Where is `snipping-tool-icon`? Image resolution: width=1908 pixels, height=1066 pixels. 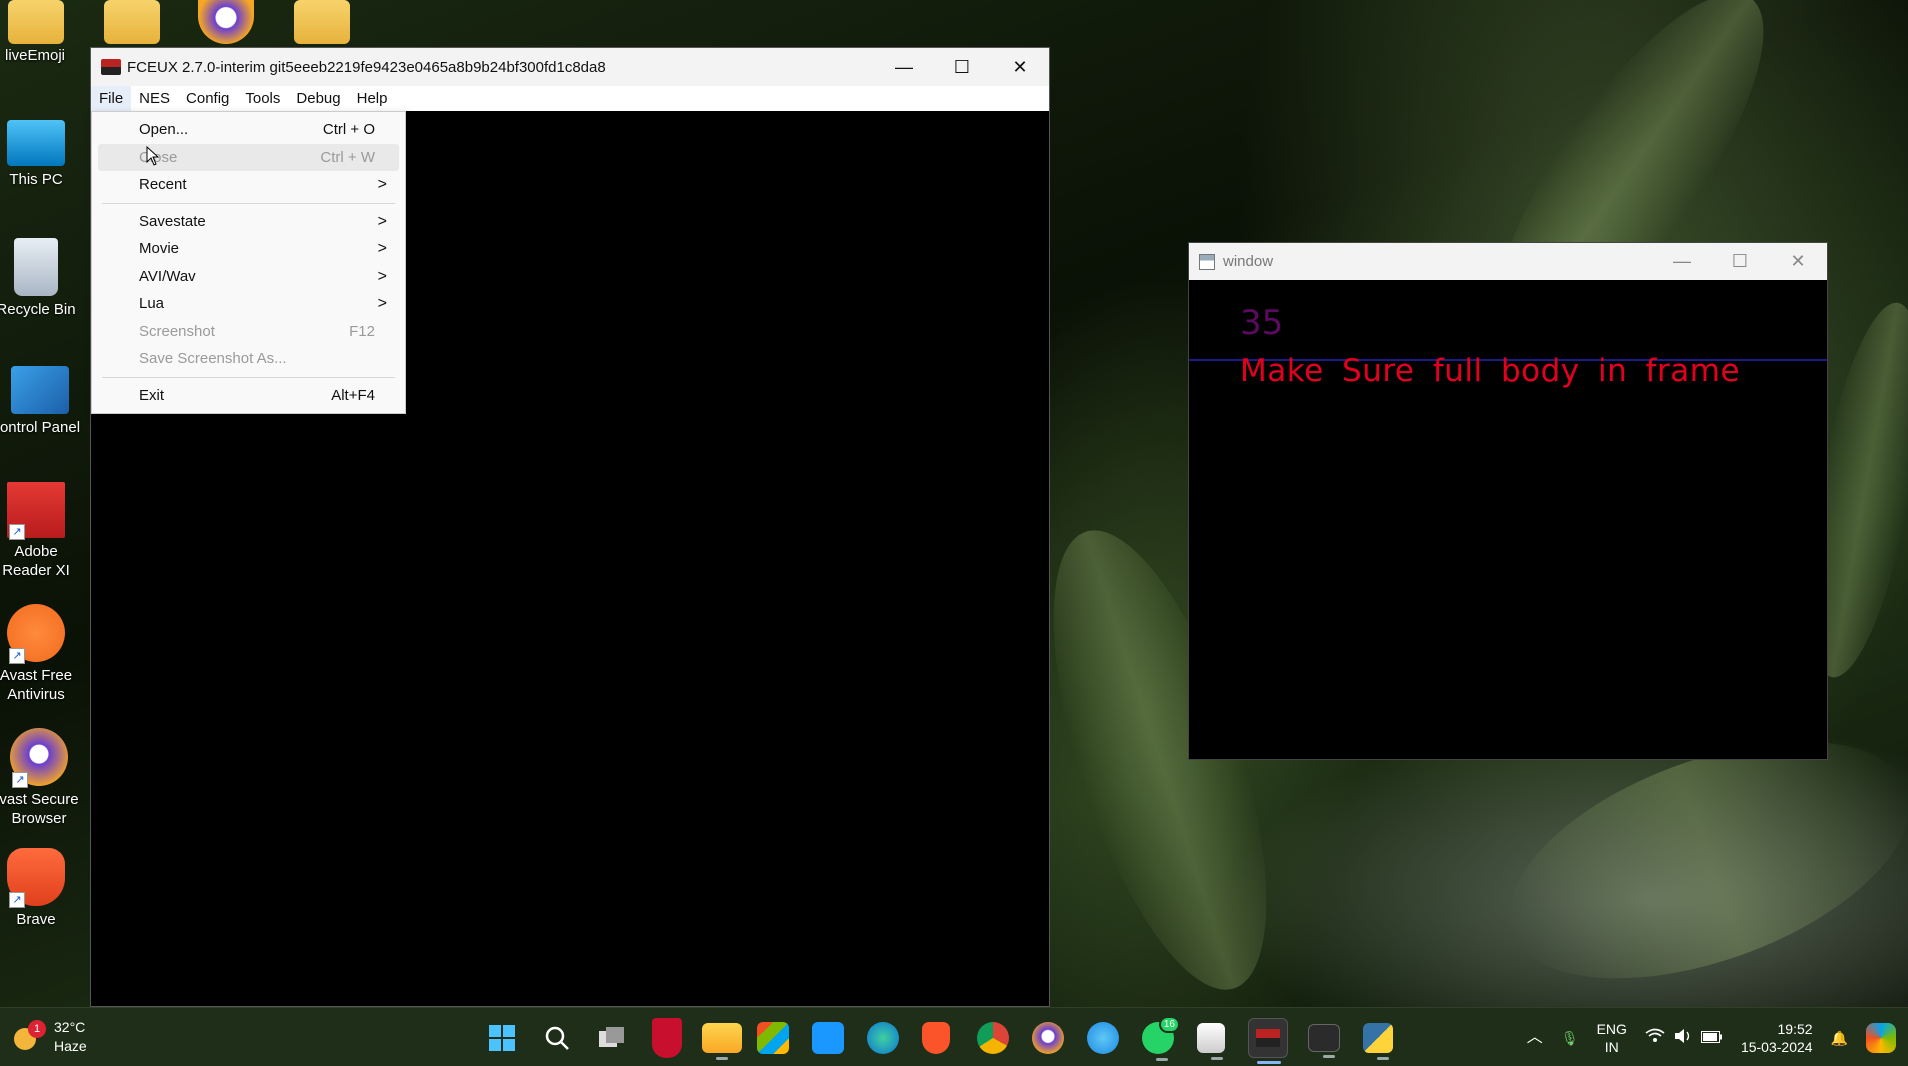
snipping-tool-icon is located at coordinates (1211, 1041).